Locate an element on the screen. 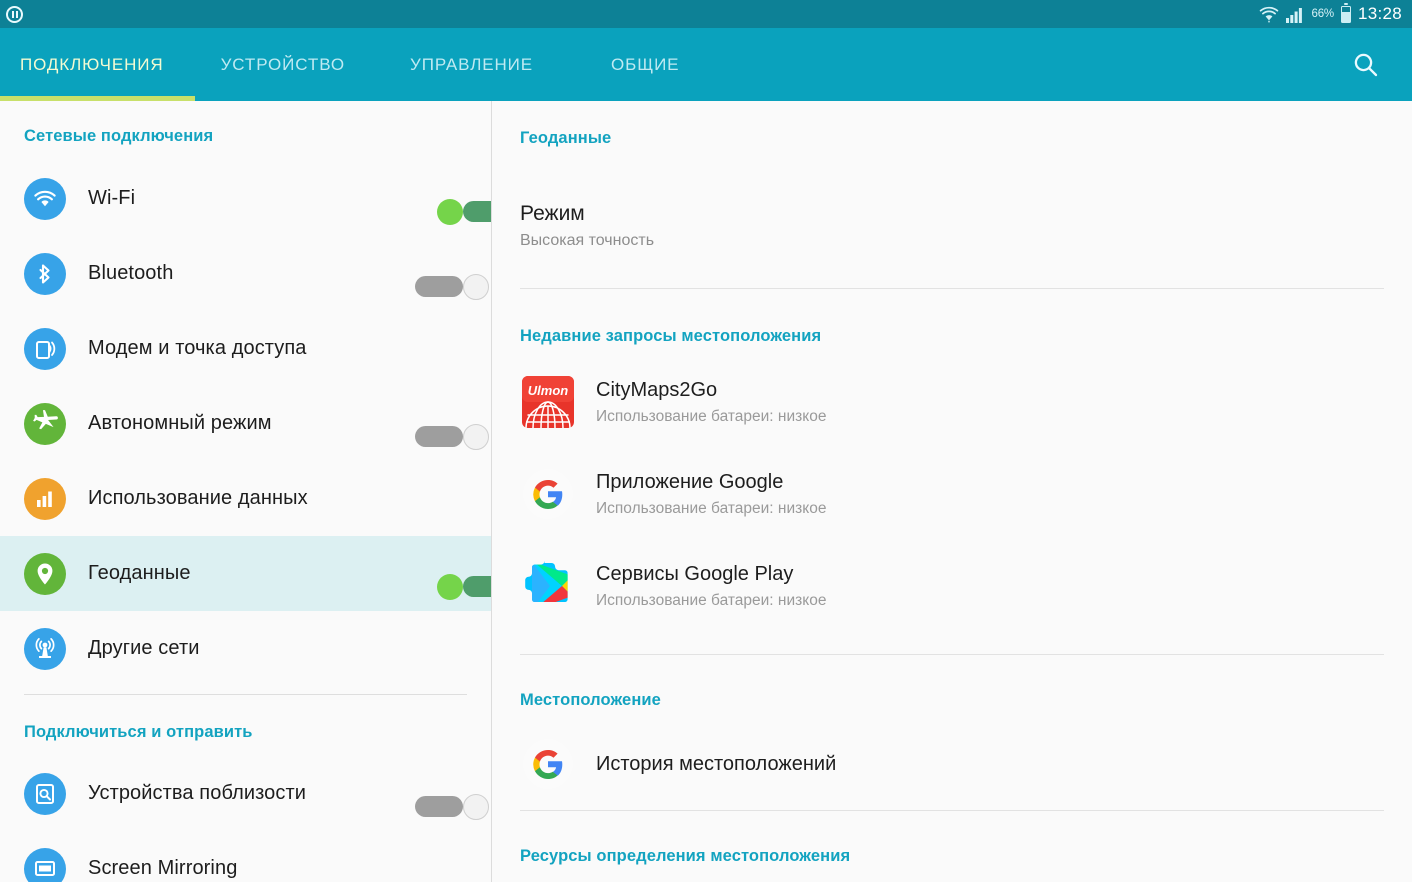 This screenshot has width=1412, height=882. bluetooth-icon is located at coordinates (45, 273).